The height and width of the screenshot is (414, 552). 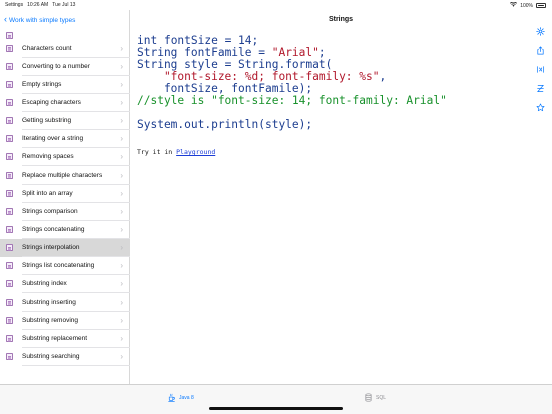 What do you see at coordinates (44, 284) in the screenshot?
I see `list-item-label: Substring index` at bounding box center [44, 284].